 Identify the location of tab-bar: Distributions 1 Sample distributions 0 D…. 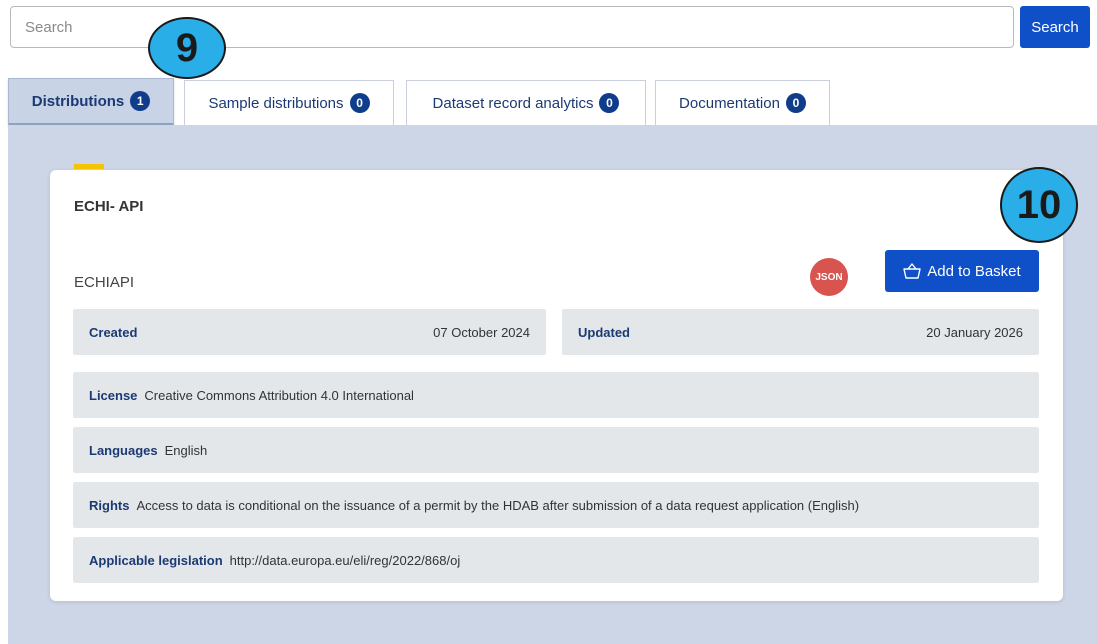
(552, 102).